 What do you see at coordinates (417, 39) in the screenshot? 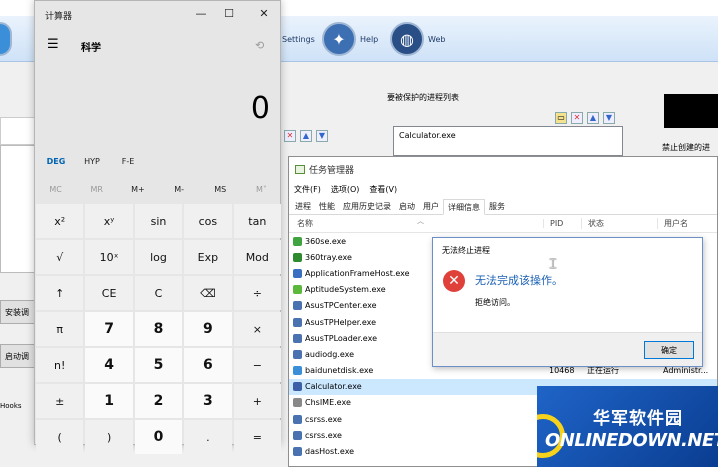
I see `web-button: ◍ Web` at bounding box center [417, 39].